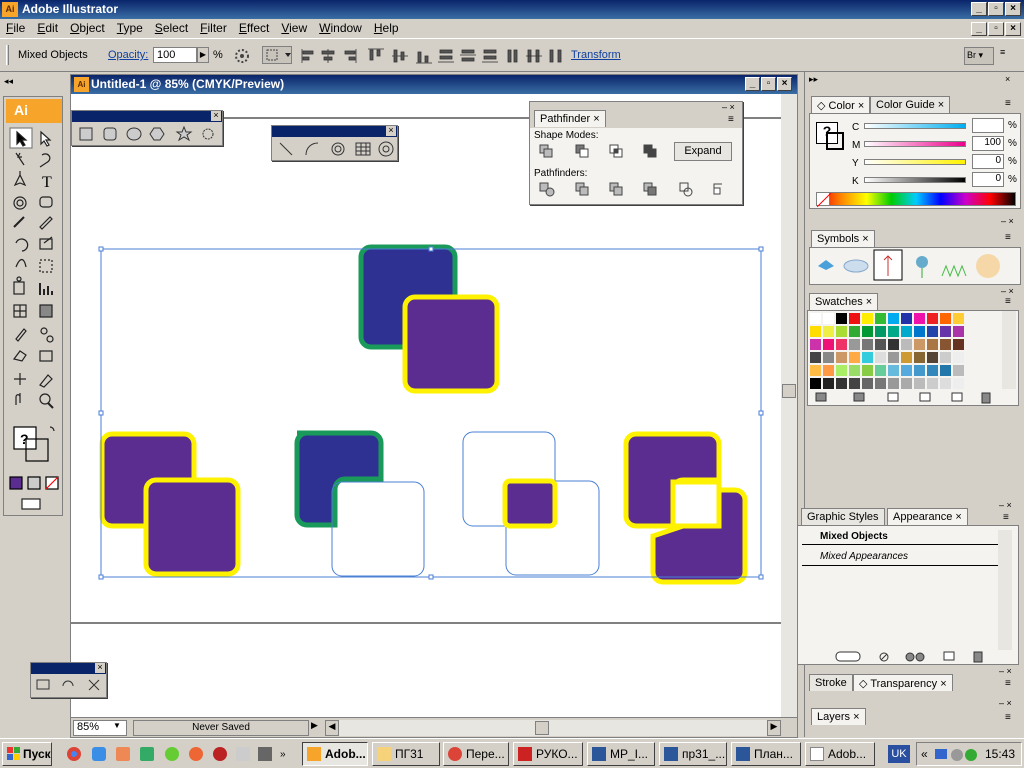 The height and width of the screenshot is (768, 1024). Describe the element at coordinates (151, 135) in the screenshot. I see `shape-tools-row` at that location.